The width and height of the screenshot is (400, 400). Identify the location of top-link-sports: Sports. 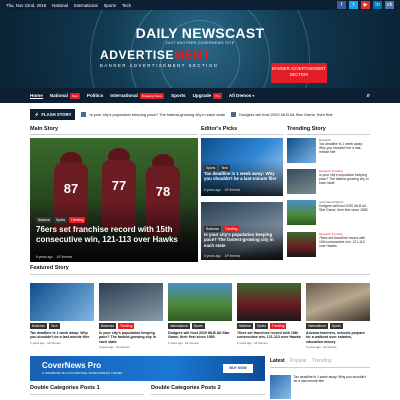
(110, 5).